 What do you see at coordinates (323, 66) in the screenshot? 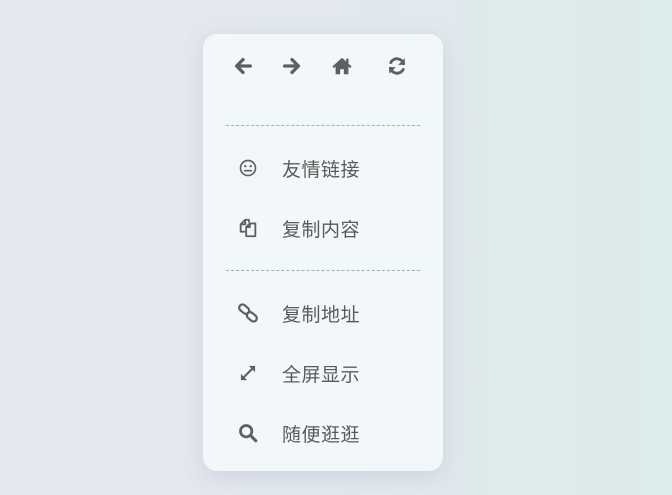
I see `nav-toolbar` at bounding box center [323, 66].